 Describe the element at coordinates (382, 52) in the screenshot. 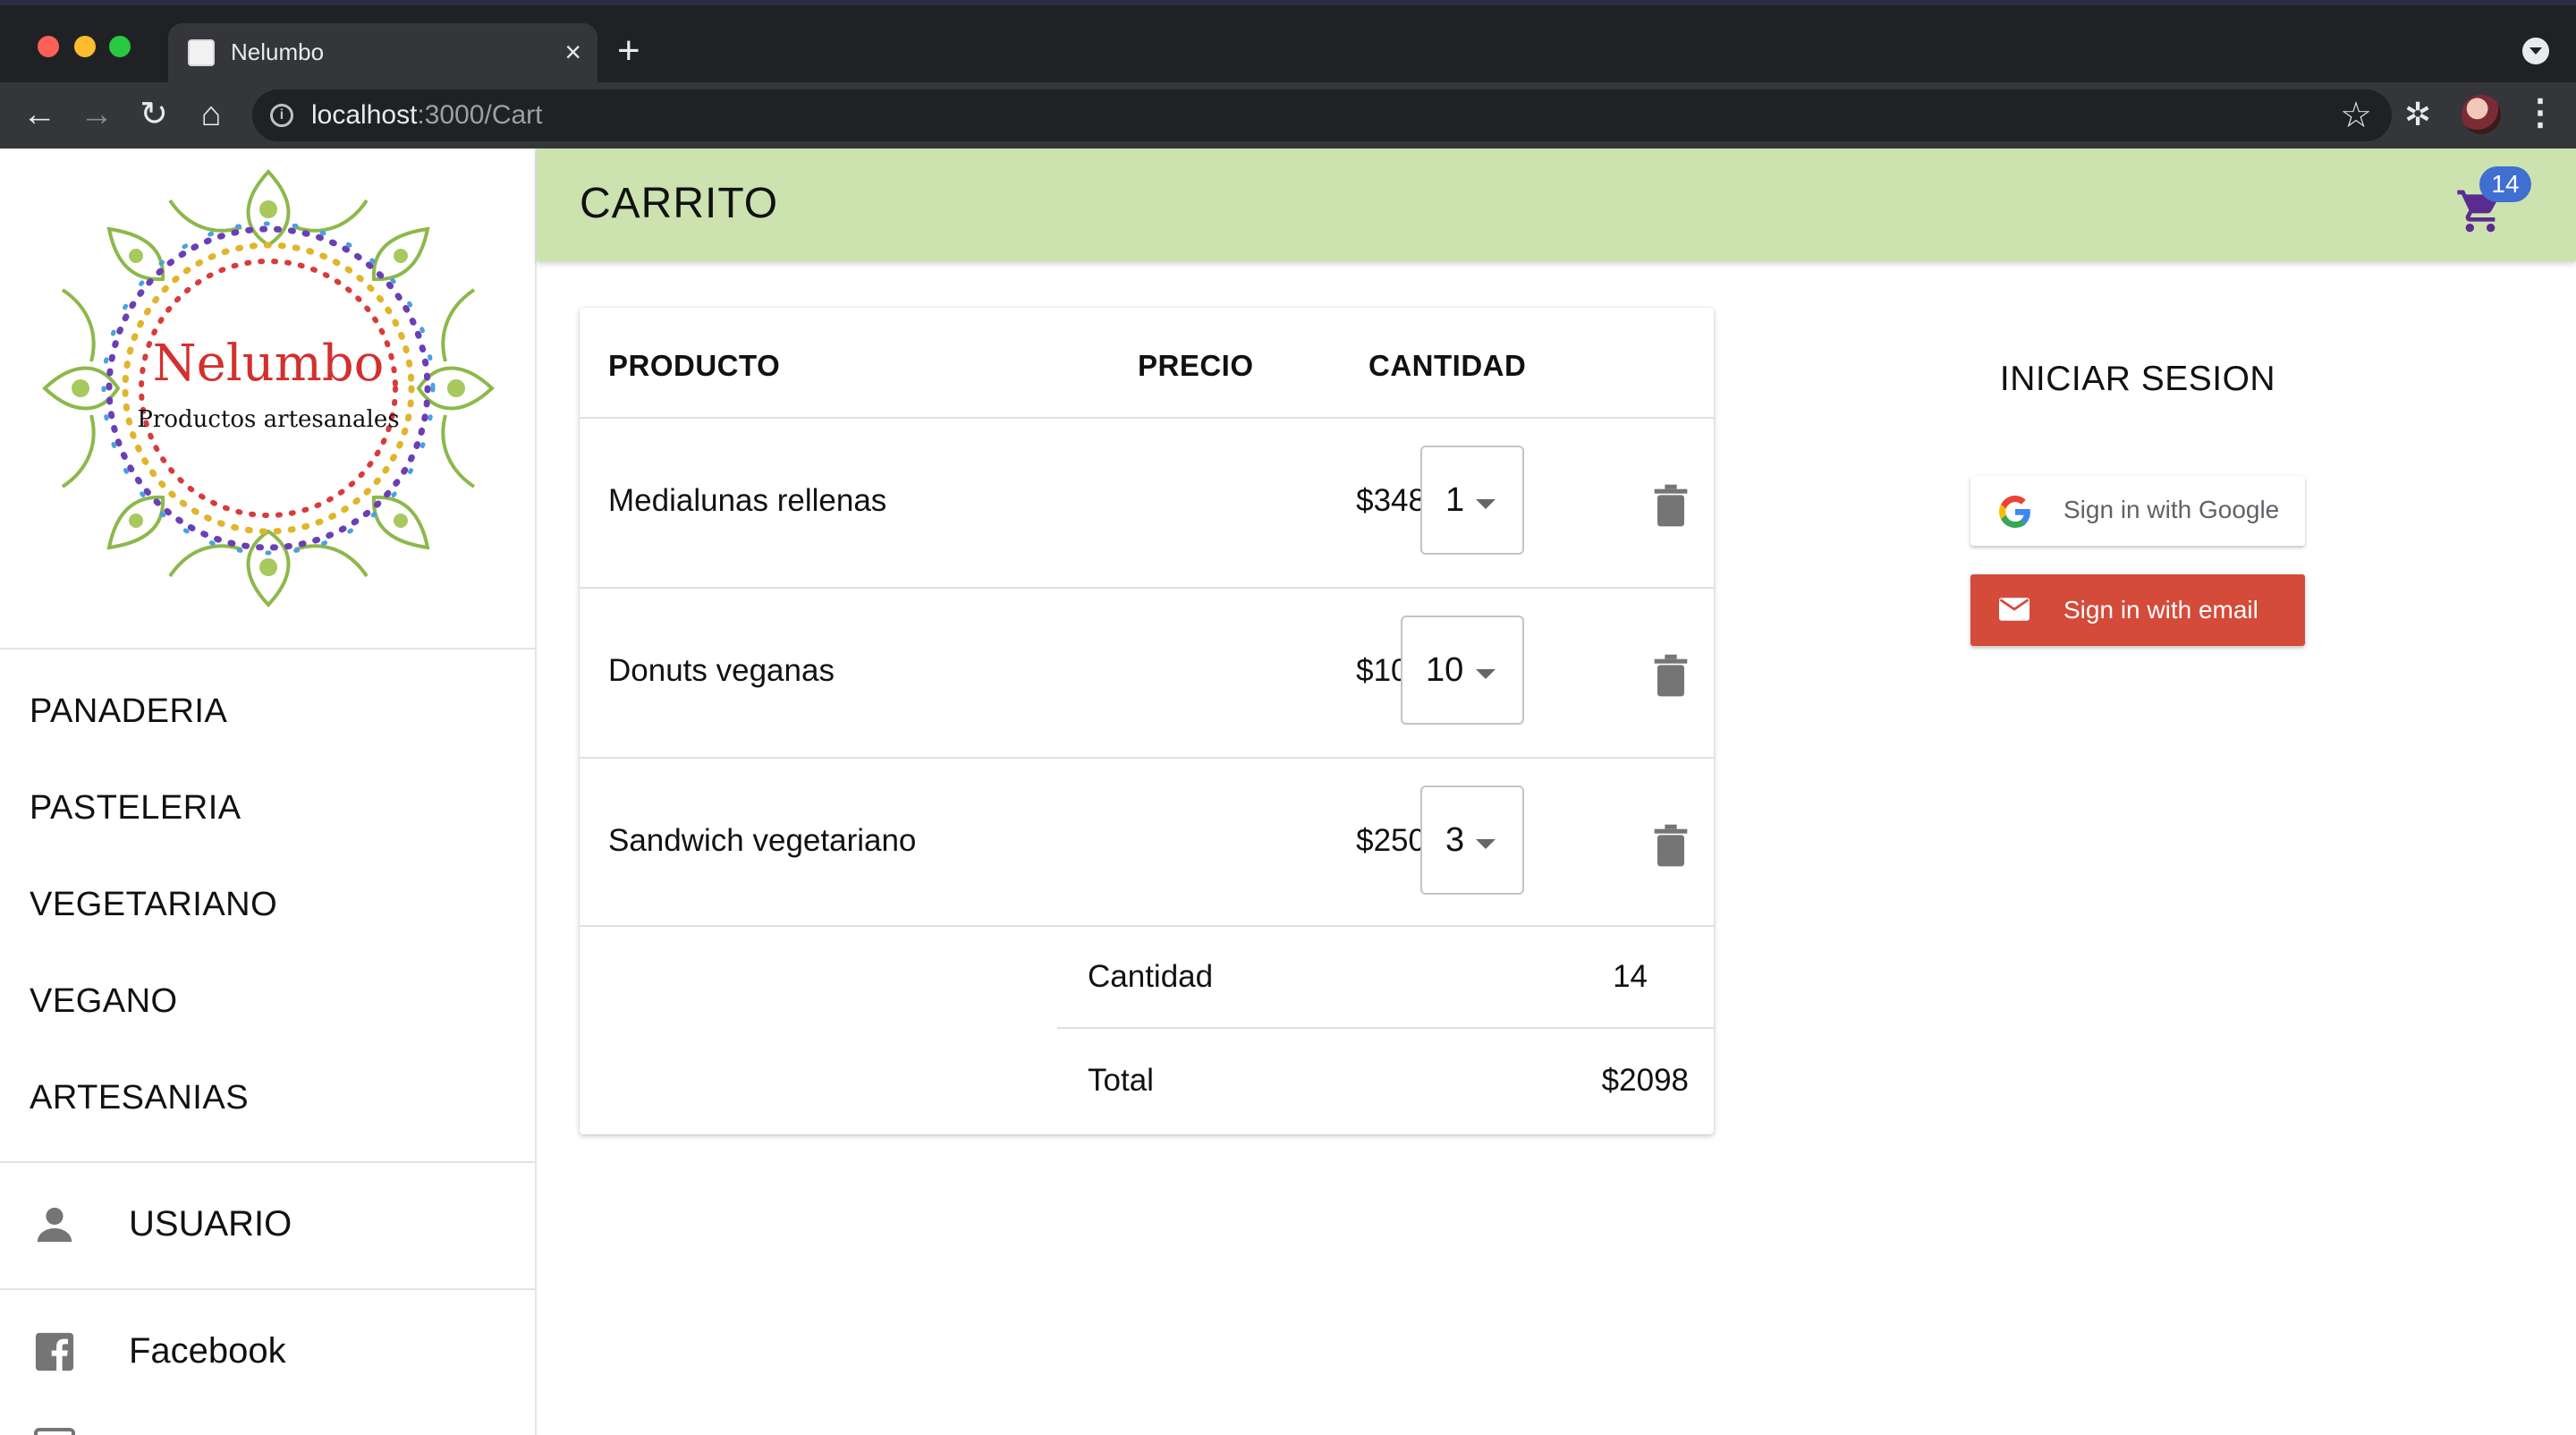

I see `browser-tab: Nelumbo ×` at that location.